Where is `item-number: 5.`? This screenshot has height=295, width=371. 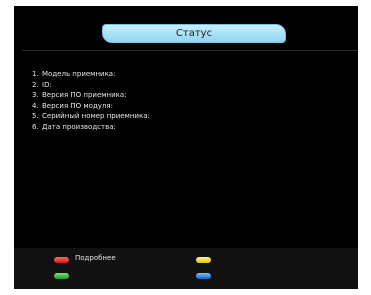 item-number: 5. is located at coordinates (35, 116).